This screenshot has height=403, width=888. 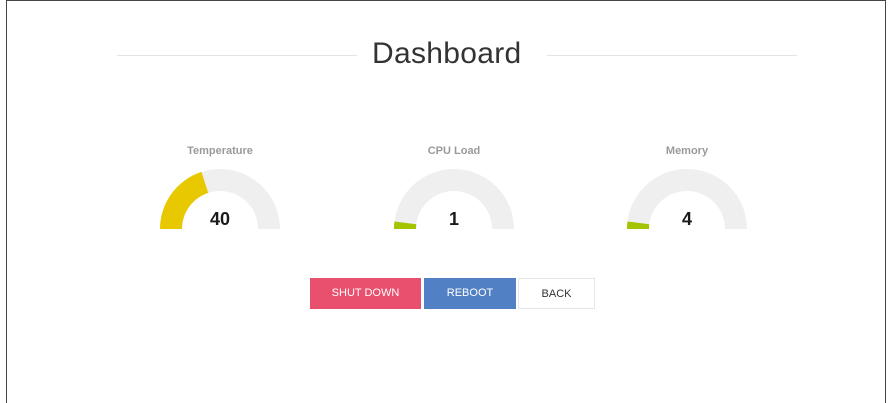 What do you see at coordinates (672, 55) in the screenshot?
I see `header-divider-right` at bounding box center [672, 55].